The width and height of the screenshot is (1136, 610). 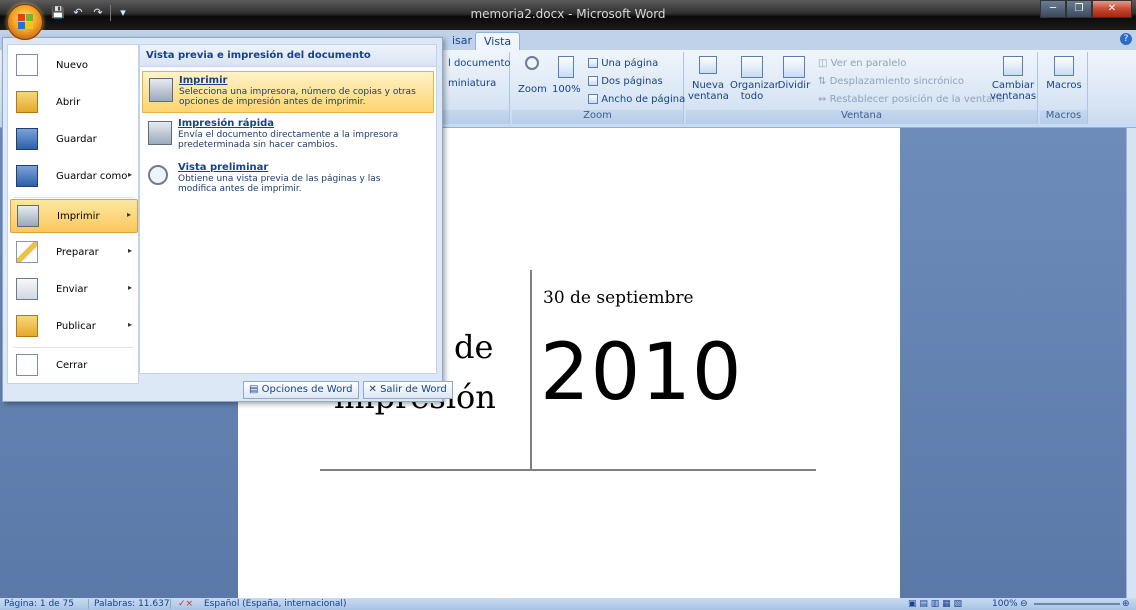 What do you see at coordinates (1013, 79) in the screenshot?
I see `switch-windows-button: Cambiar ventanas` at bounding box center [1013, 79].